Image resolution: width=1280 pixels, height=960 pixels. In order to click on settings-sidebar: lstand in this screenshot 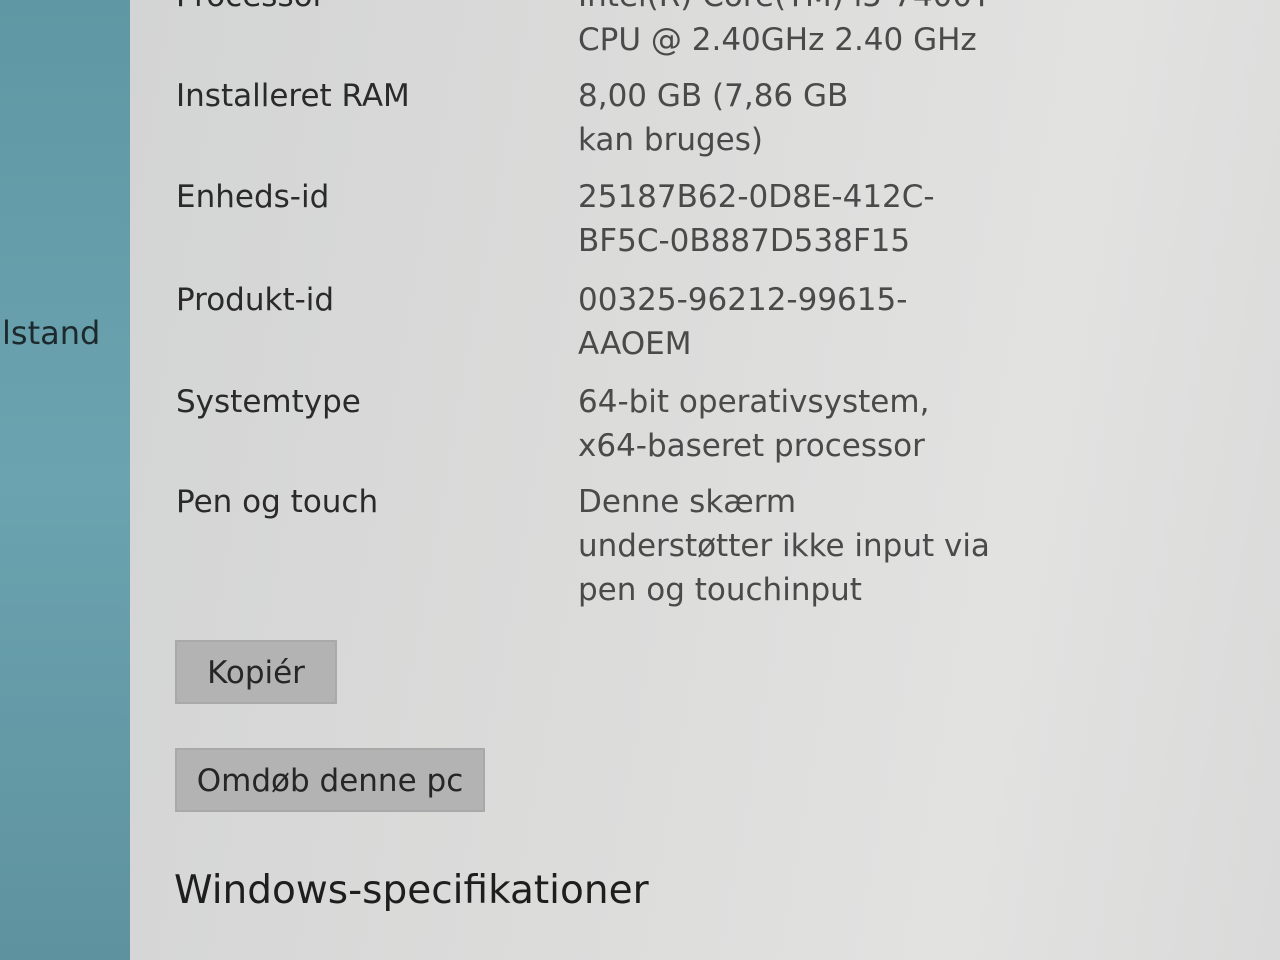, I will do `click(65, 480)`.